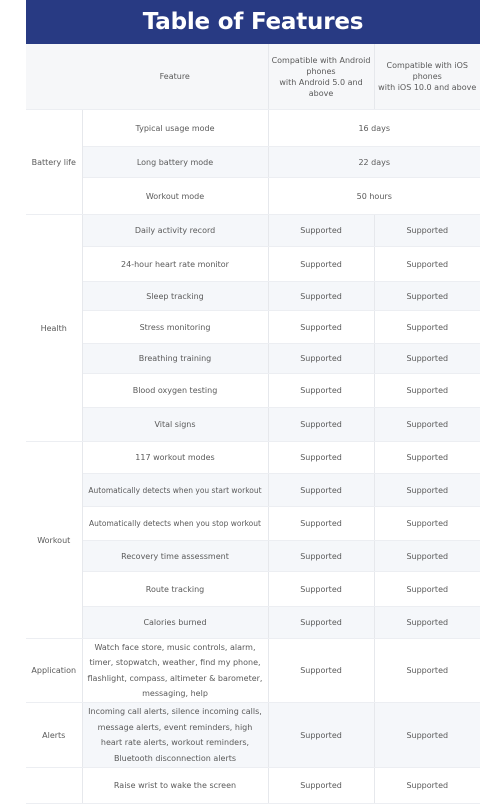 This screenshot has height=804, width=502. Describe the element at coordinates (175, 424) in the screenshot. I see `feature-cell: Vital signs` at that location.